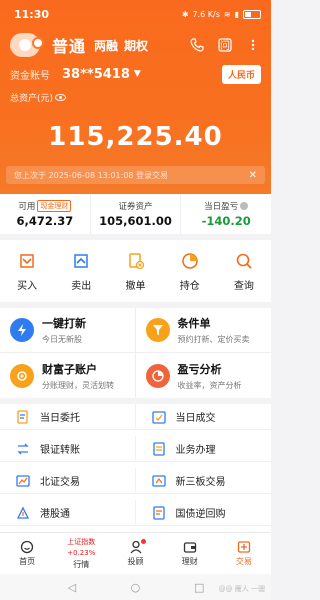 This screenshot has width=320, height=600. I want to click on total-asset-label: 总资产(元), so click(32, 98).